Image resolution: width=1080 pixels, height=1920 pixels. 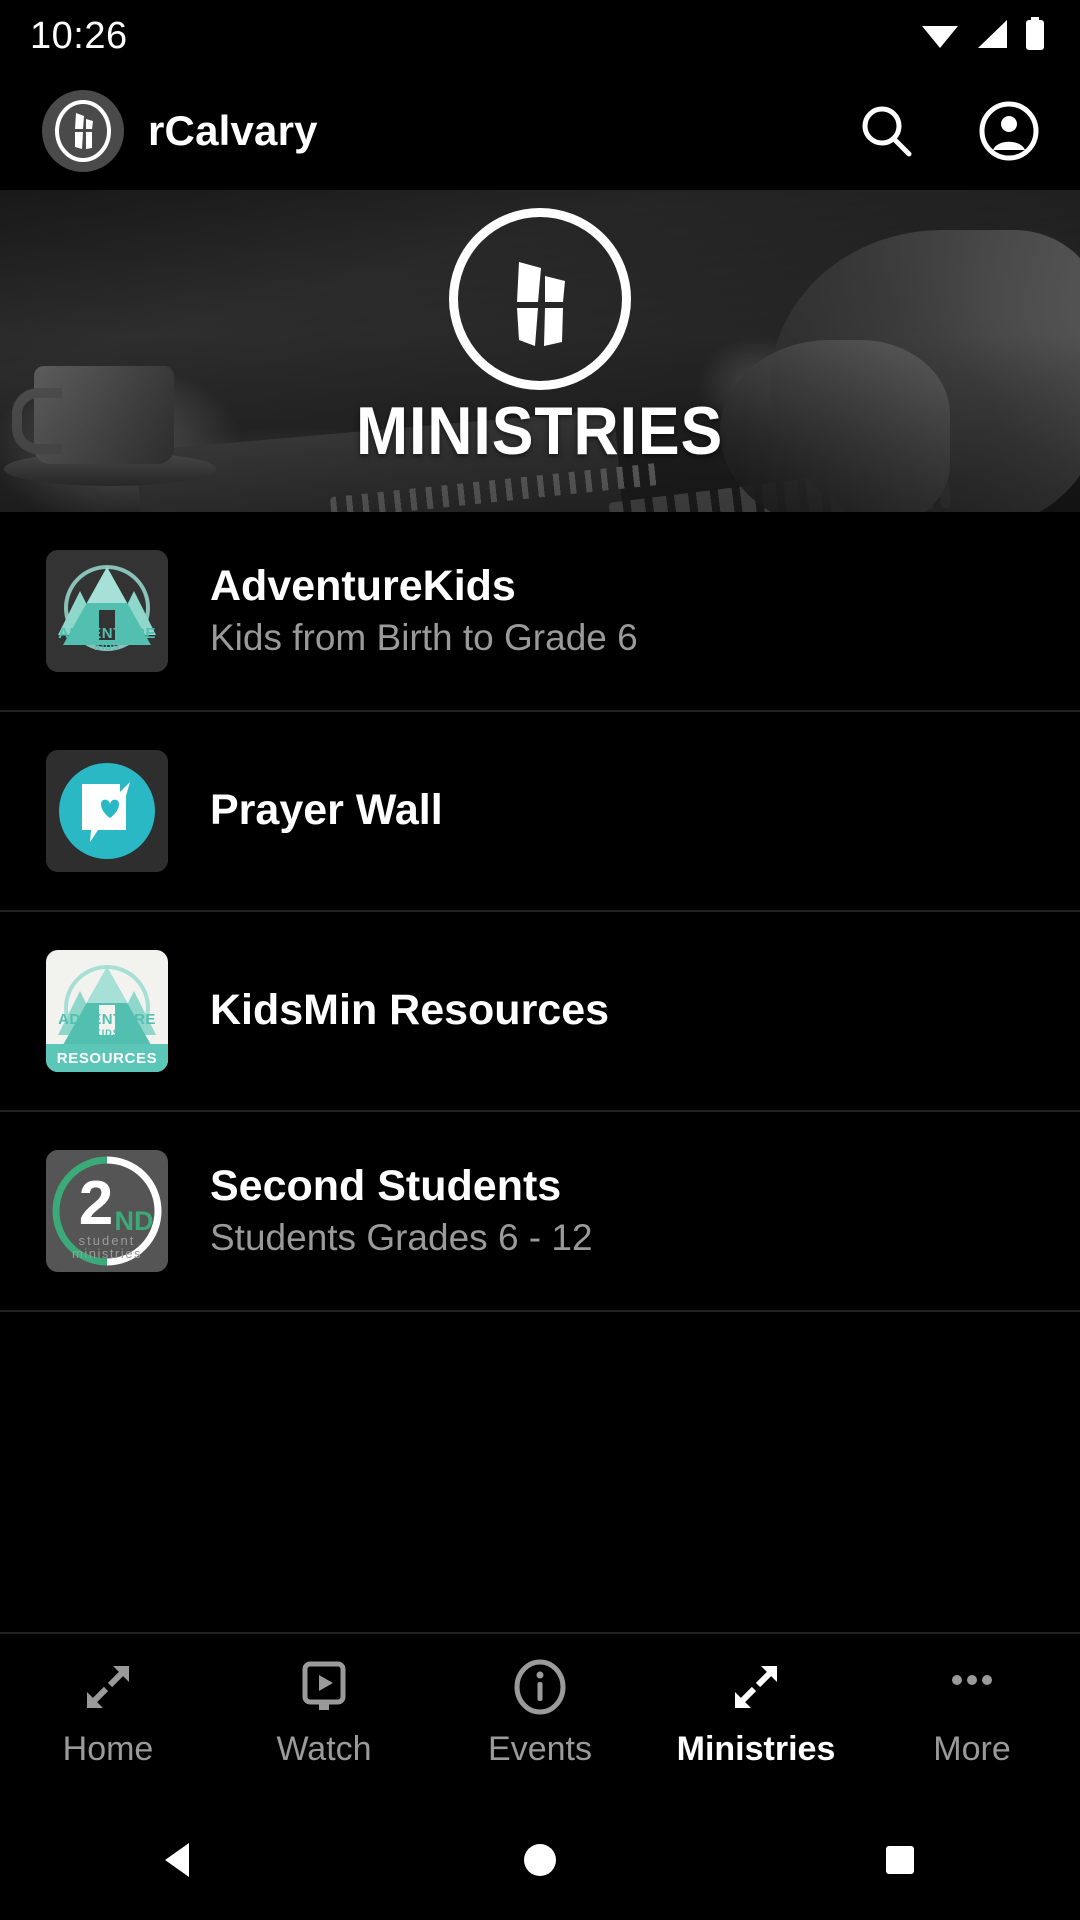 What do you see at coordinates (233, 130) in the screenshot?
I see `app-title: rCalvary` at bounding box center [233, 130].